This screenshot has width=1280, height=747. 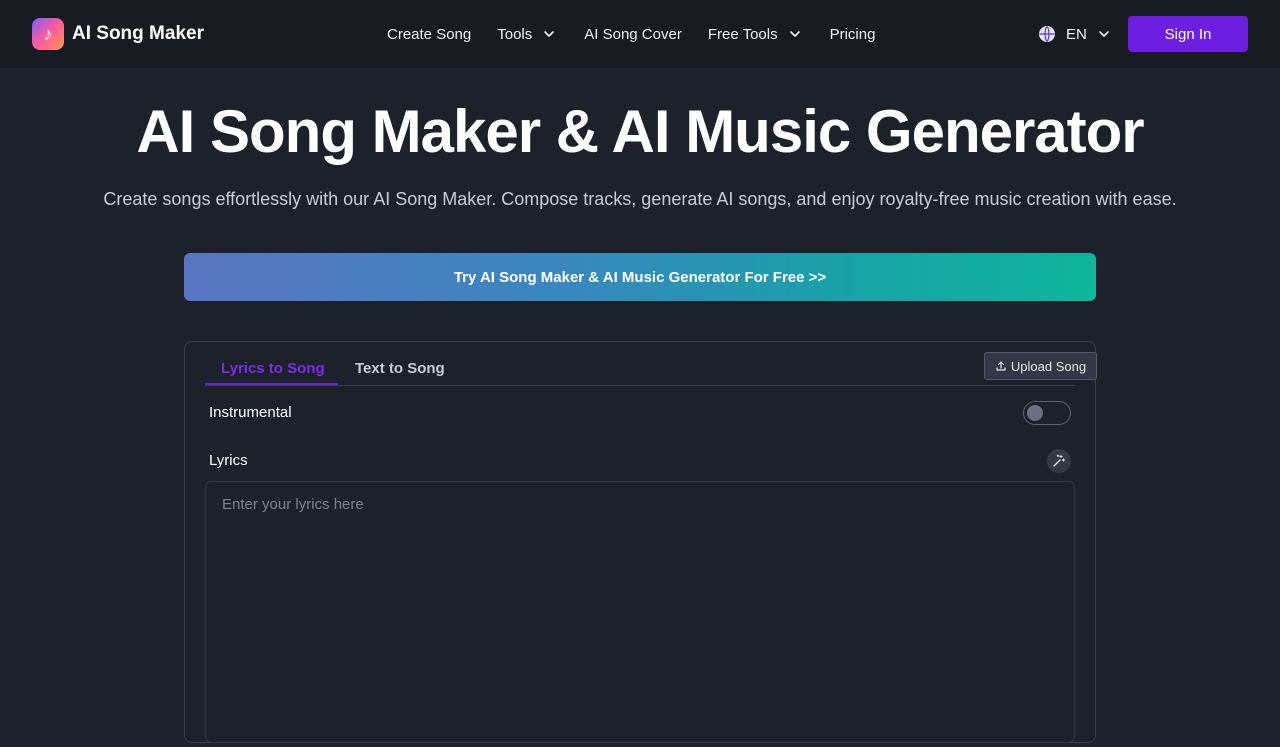 I want to click on language-code: EN, so click(x=1076, y=34).